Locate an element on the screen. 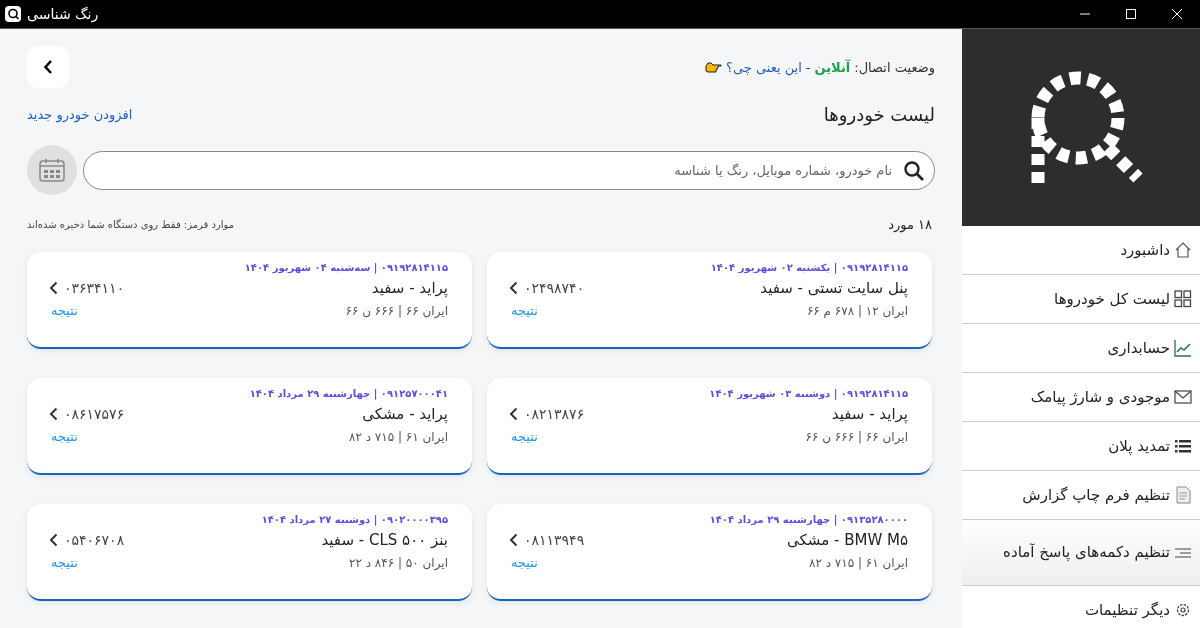 The height and width of the screenshot is (628, 1200). document-icon is located at coordinates (1183, 495).